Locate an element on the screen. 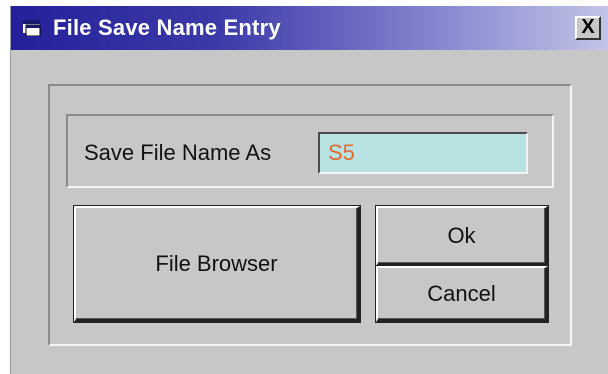 The image size is (608, 374). save-file-name-label: Save File Name As is located at coordinates (178, 152).